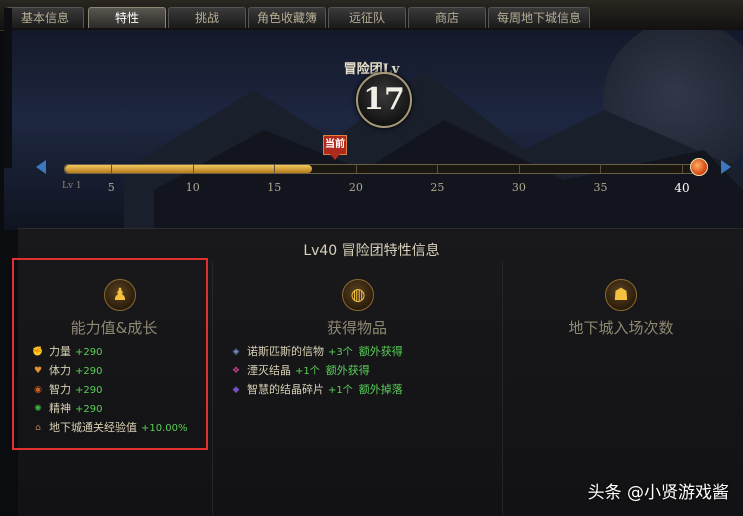 Image resolution: width=743 pixels, height=516 pixels. Describe the element at coordinates (72, 186) in the screenshot. I see `progress-min-label: Lv 1` at that location.